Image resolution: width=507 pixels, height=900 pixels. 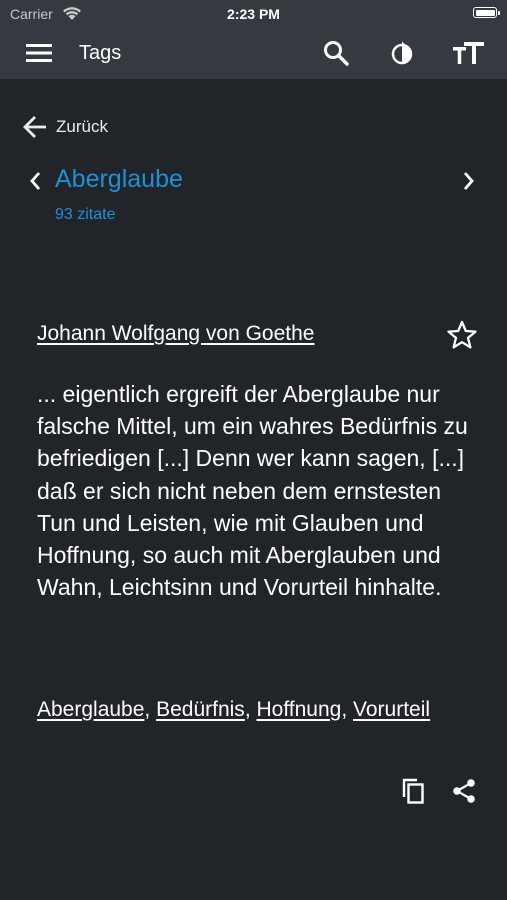 I want to click on app-bar: Tags, so click(x=253, y=53).